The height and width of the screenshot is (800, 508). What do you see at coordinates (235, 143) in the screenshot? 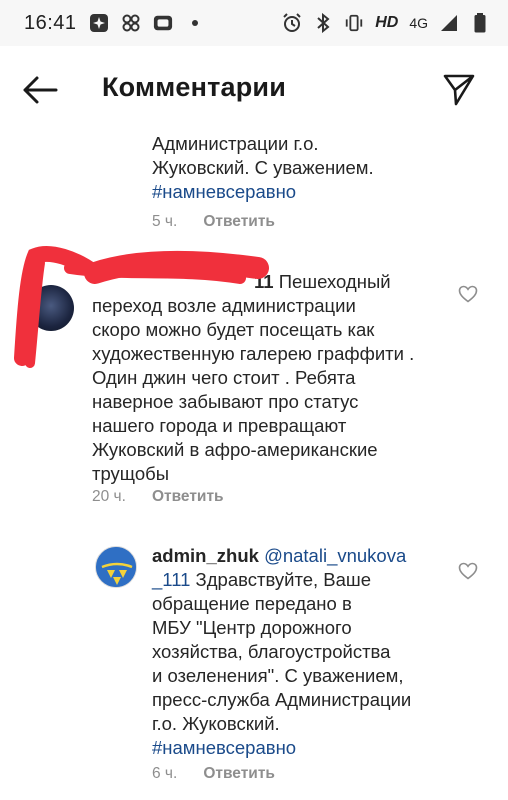
I see `comment-line: Администрации г.о.` at bounding box center [235, 143].